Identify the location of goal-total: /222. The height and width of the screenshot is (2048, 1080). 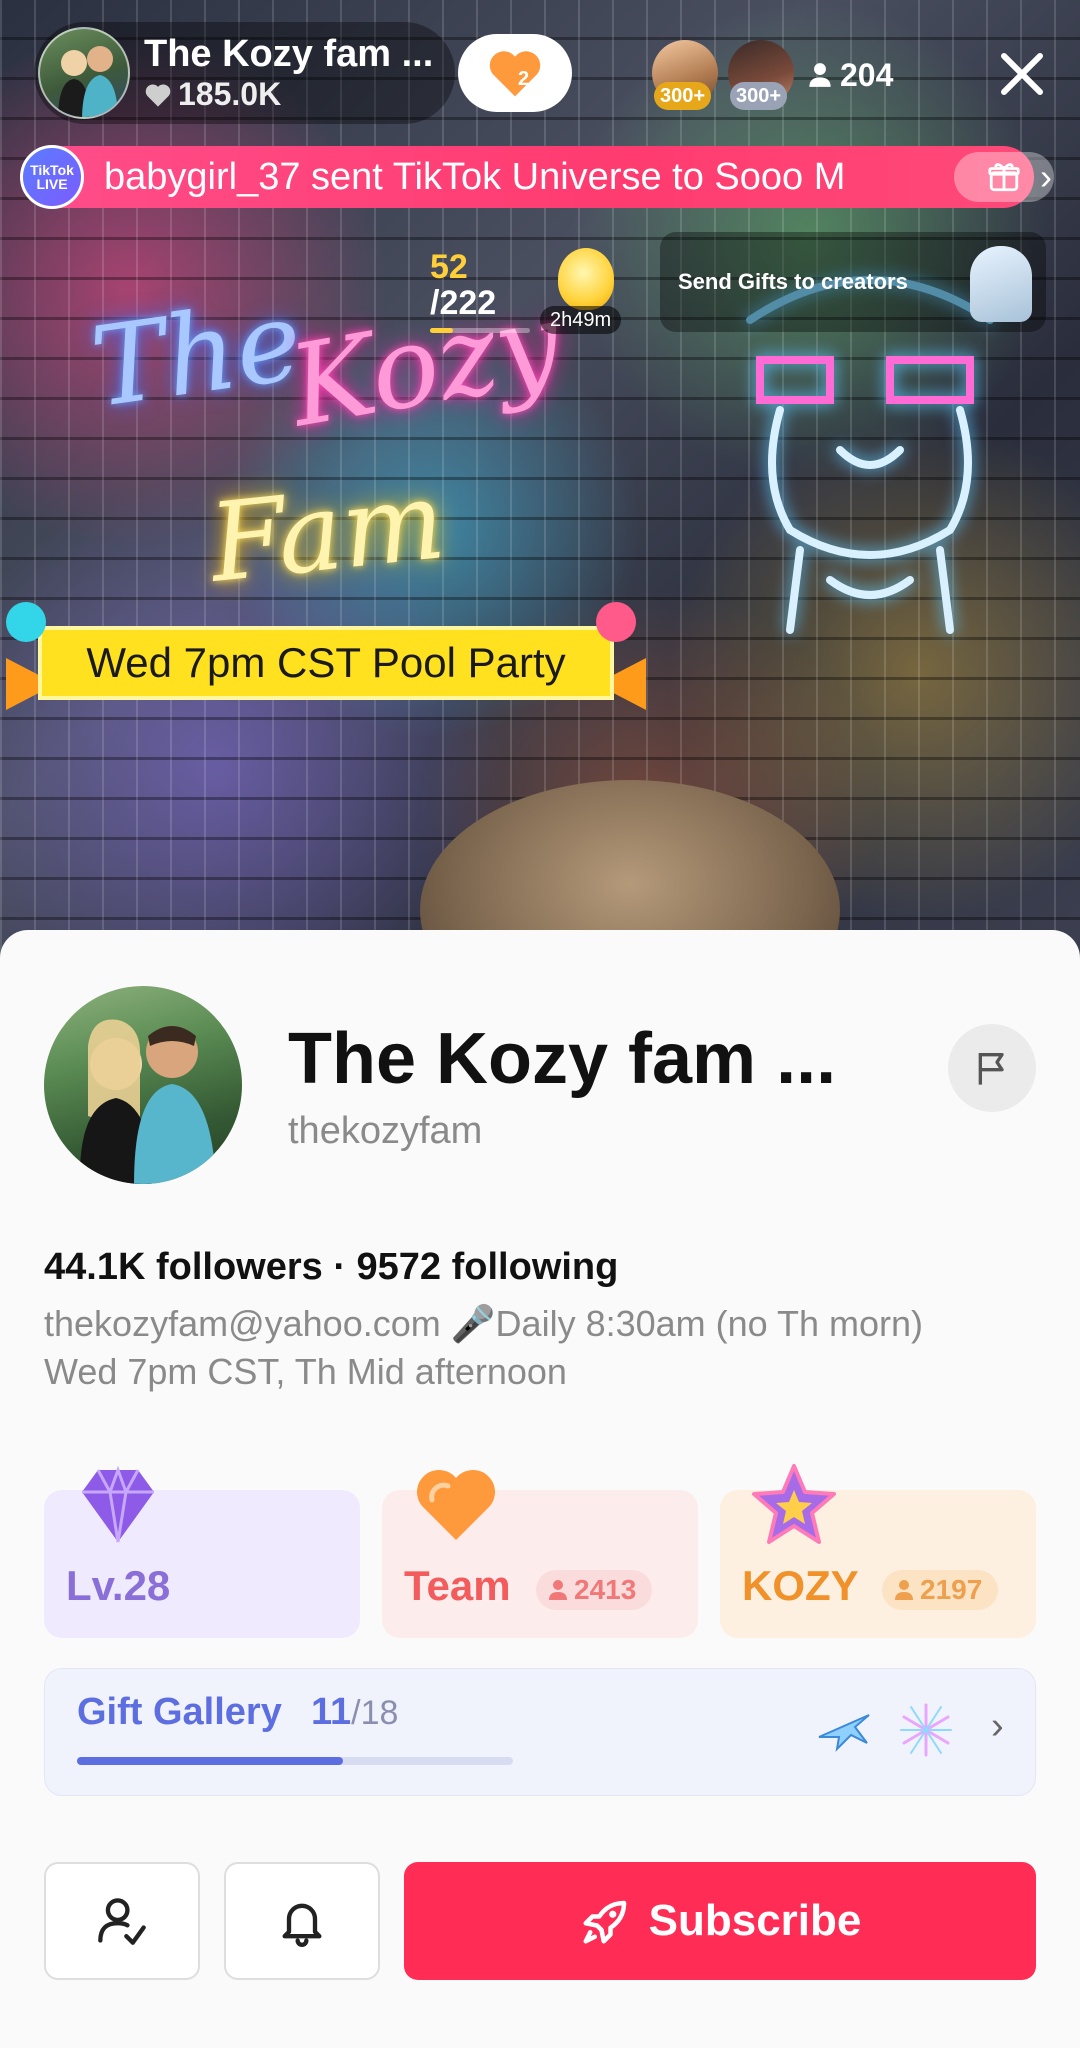
(463, 303).